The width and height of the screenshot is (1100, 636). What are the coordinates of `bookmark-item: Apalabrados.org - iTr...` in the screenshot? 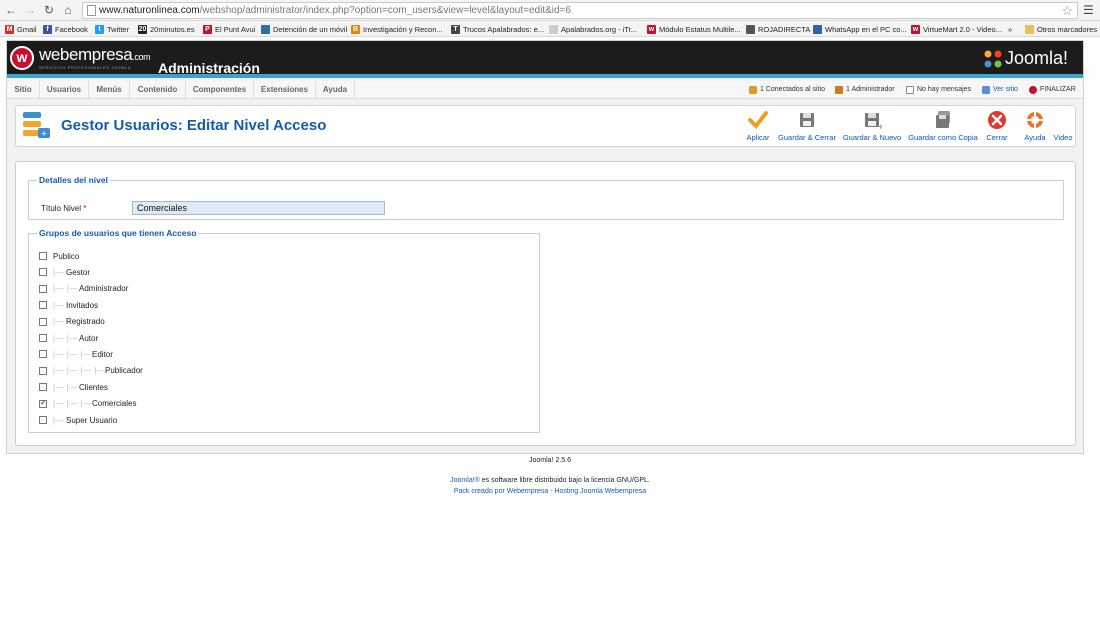 It's located at (593, 29).